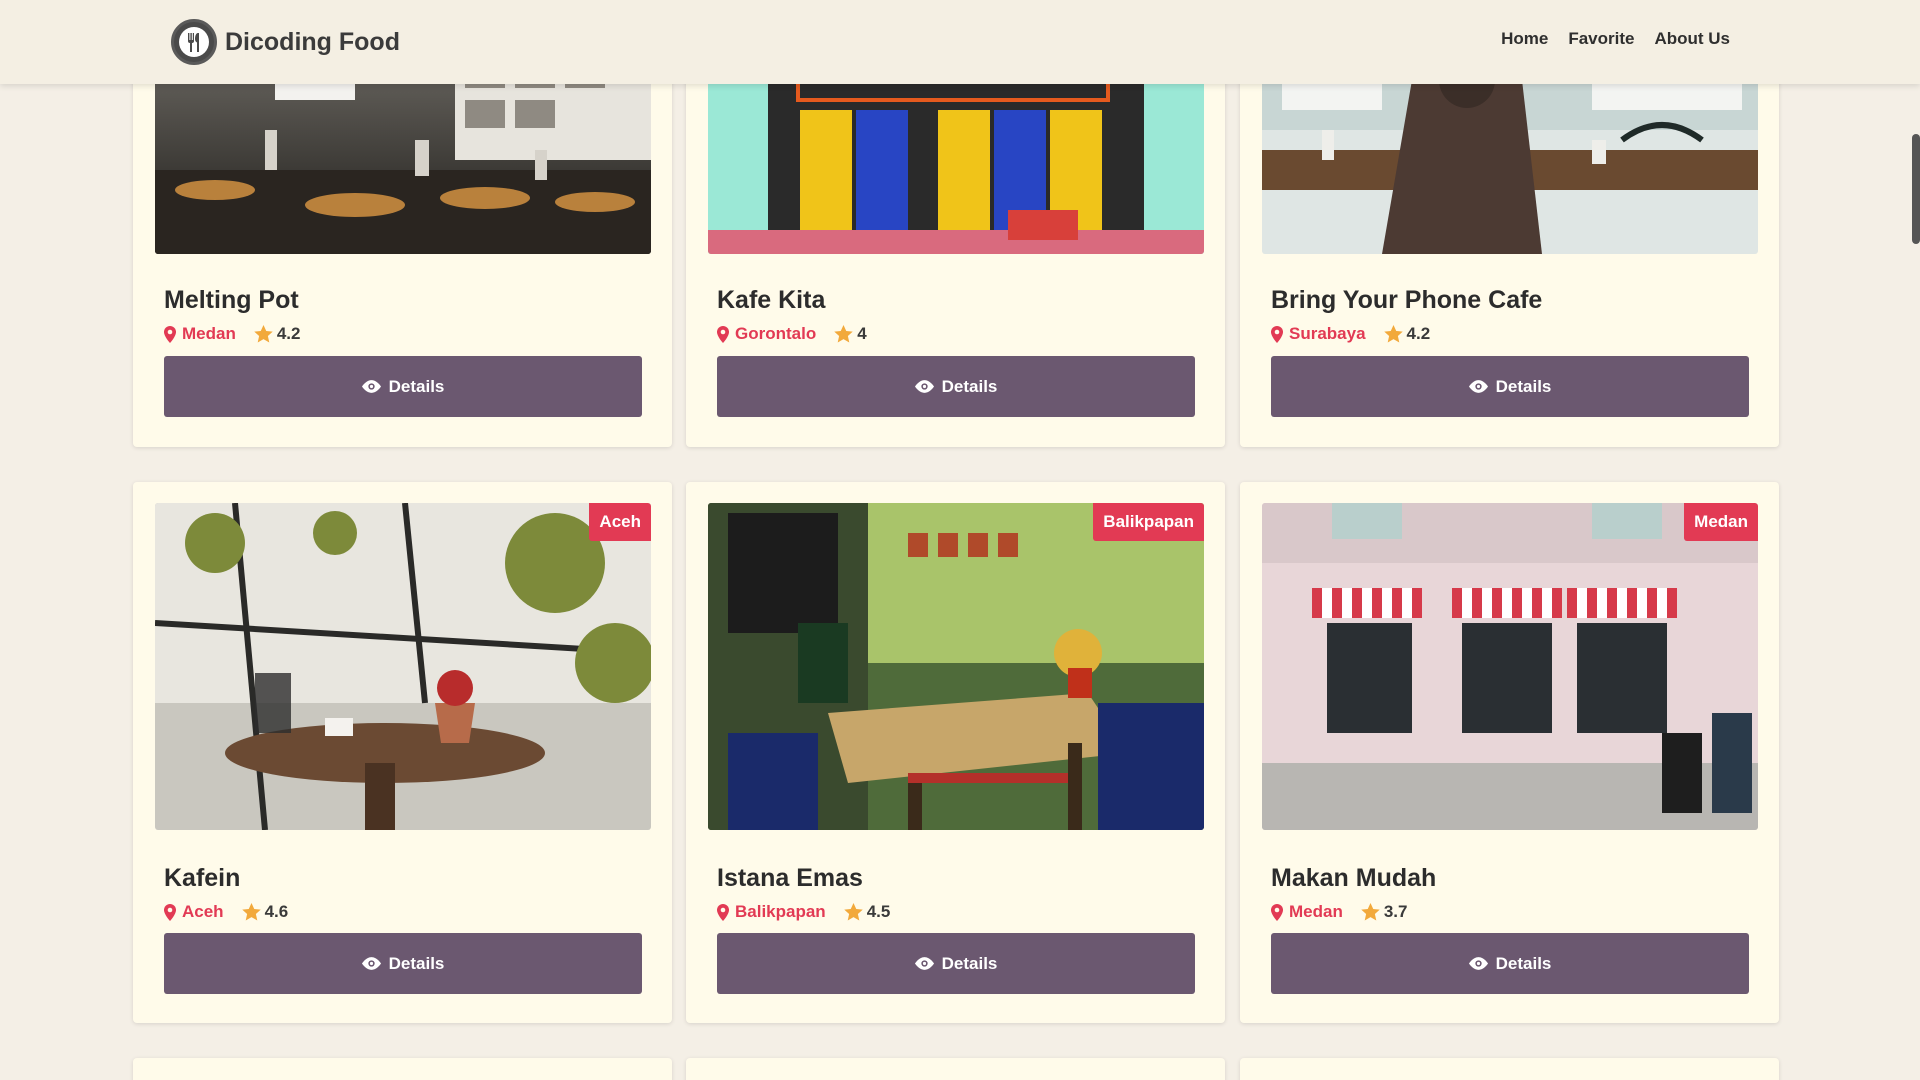 The height and width of the screenshot is (1080, 1920). I want to click on nav-about-link: About Us, so click(1692, 39).